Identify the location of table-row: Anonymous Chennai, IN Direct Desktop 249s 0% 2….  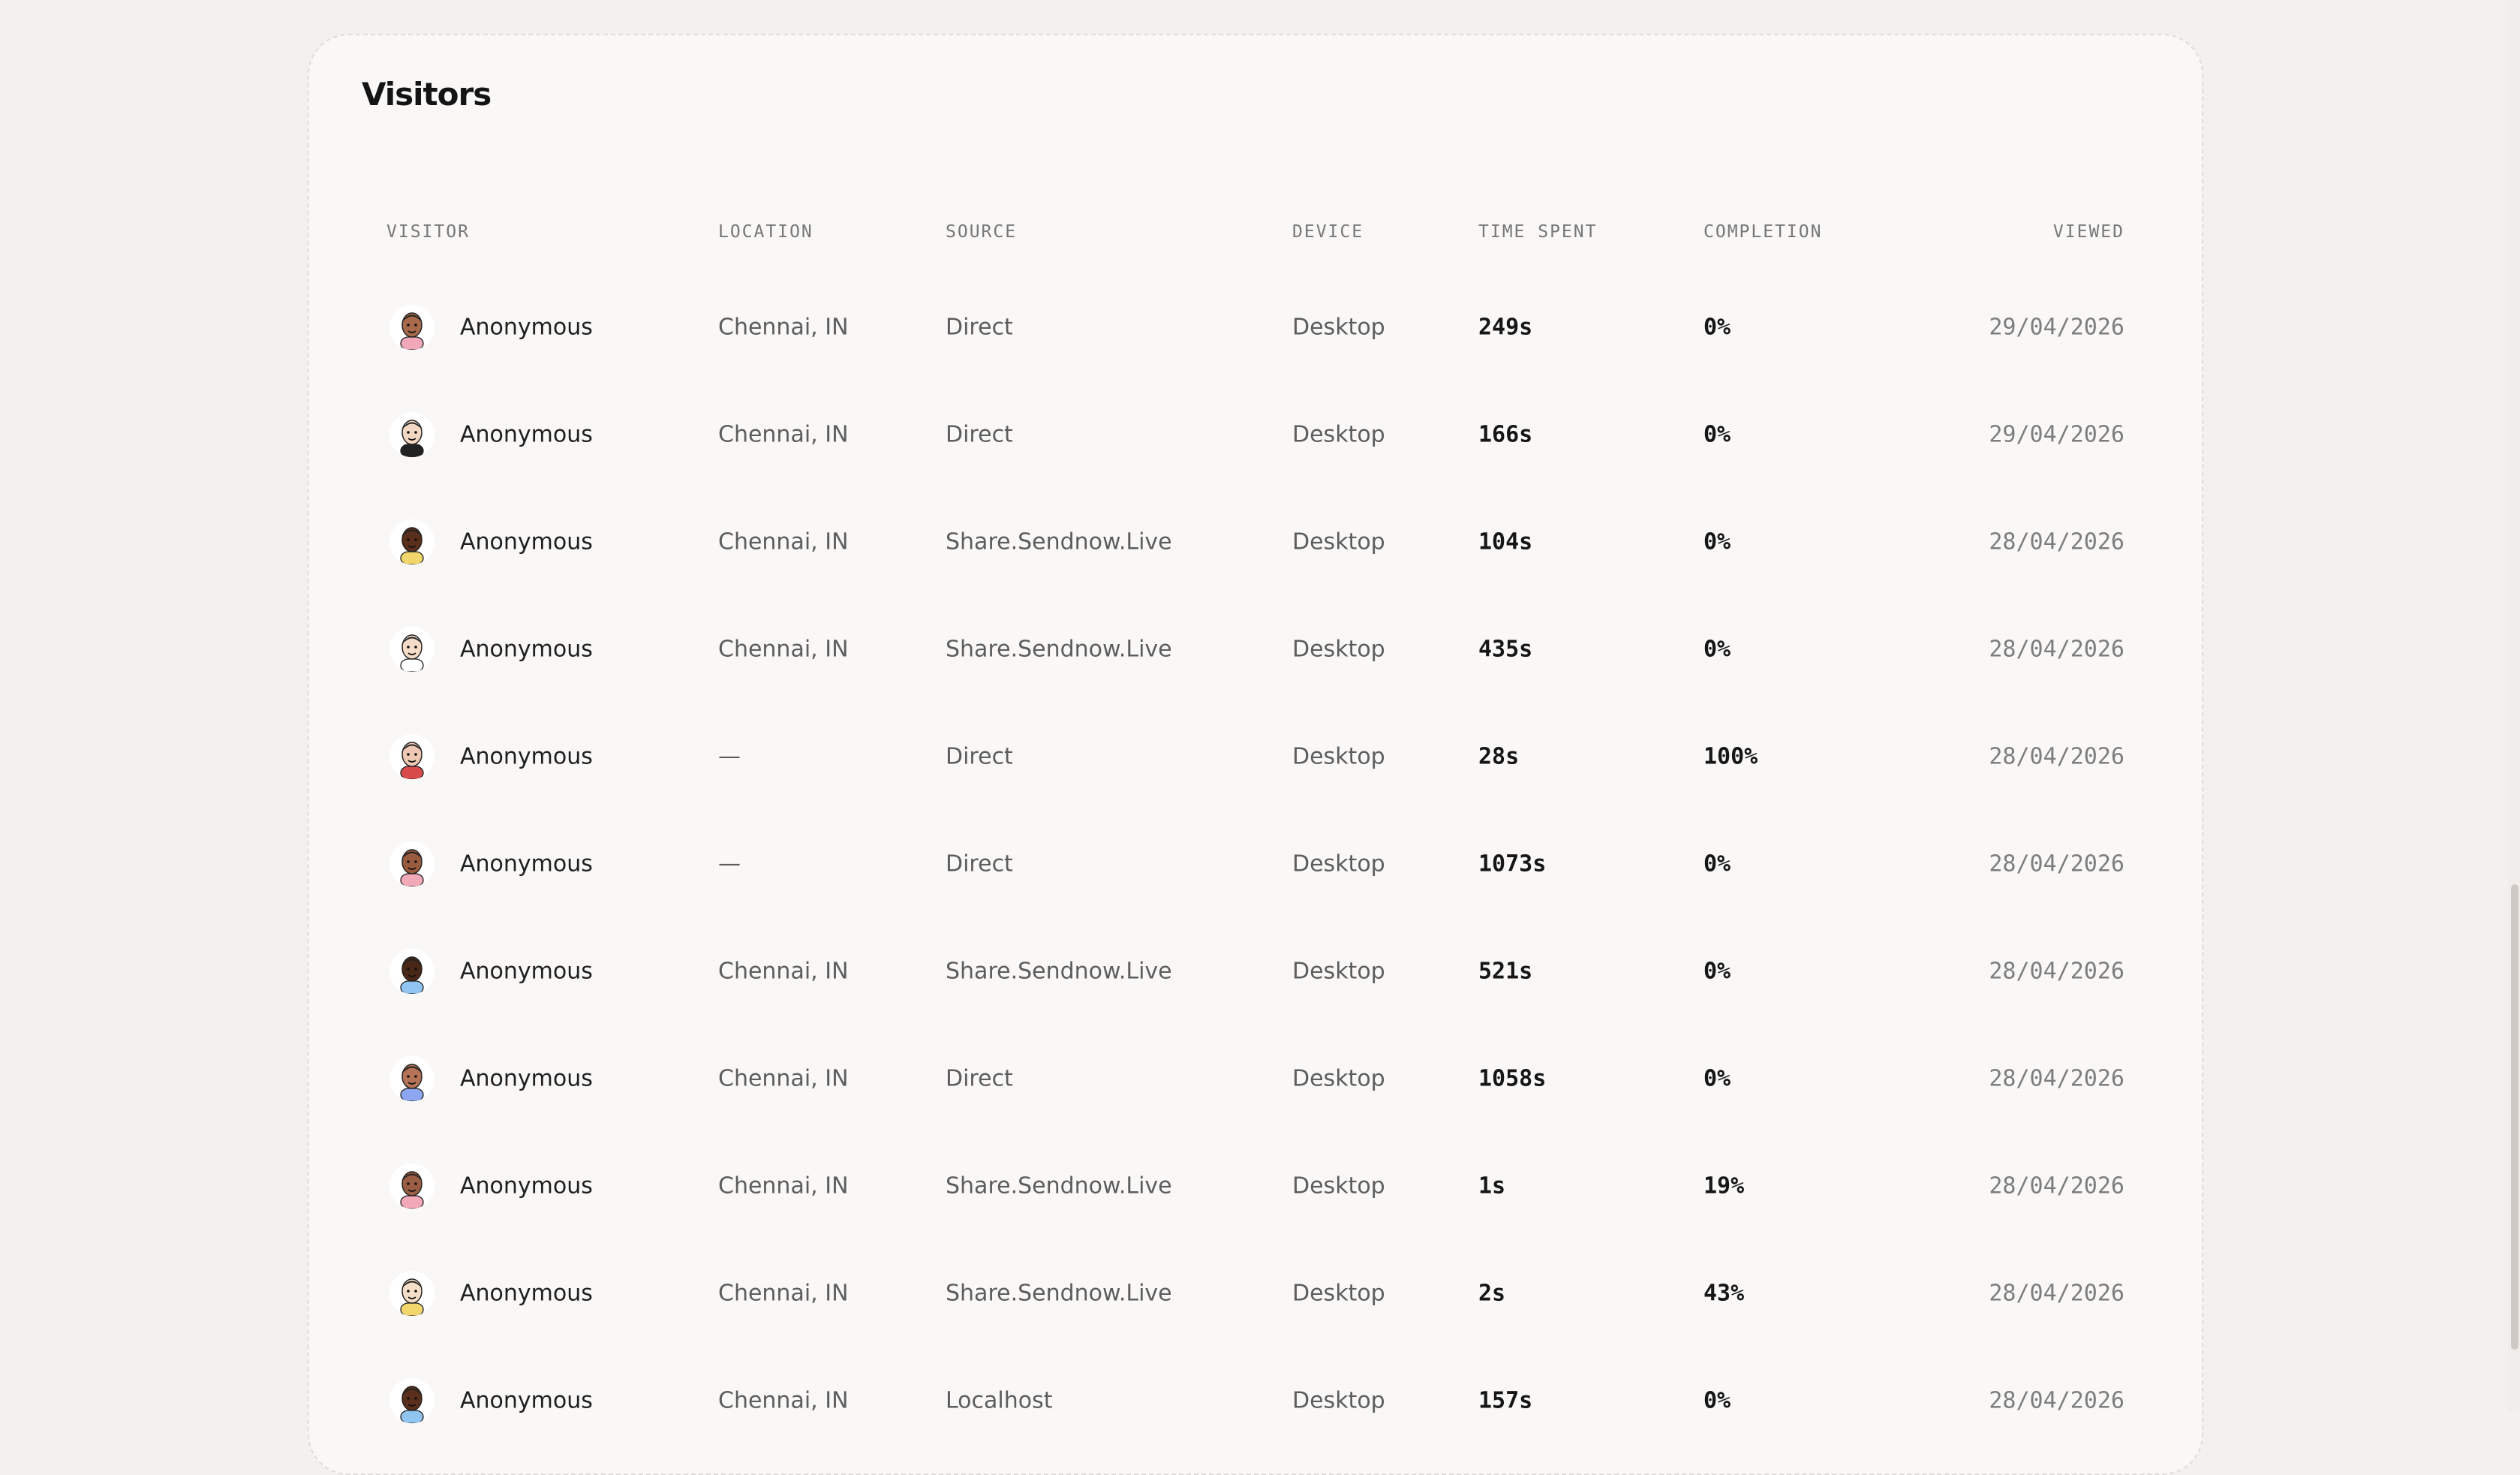
(1255, 327).